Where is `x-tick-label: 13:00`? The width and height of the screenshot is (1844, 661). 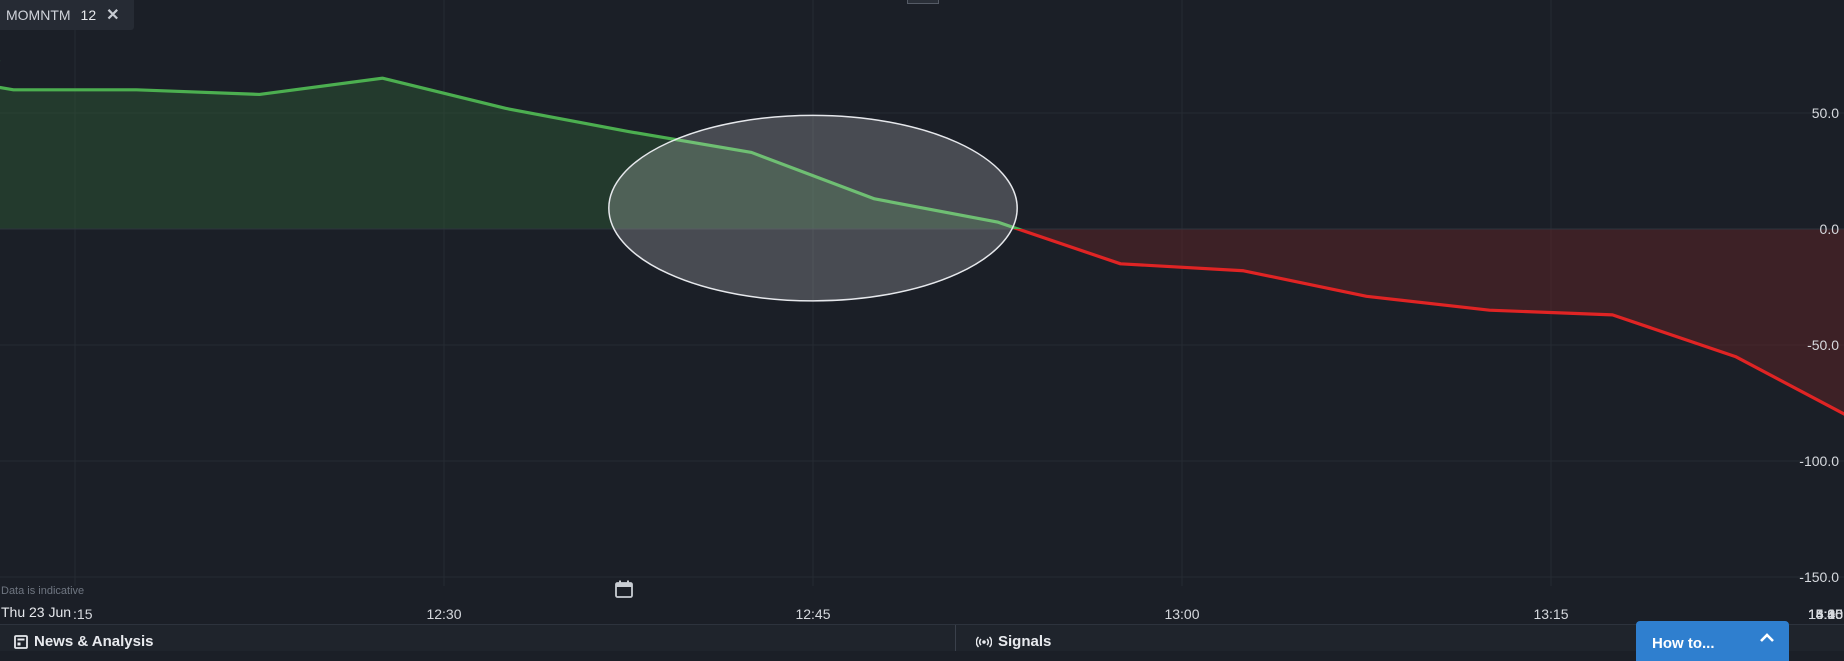 x-tick-label: 13:00 is located at coordinates (1181, 614).